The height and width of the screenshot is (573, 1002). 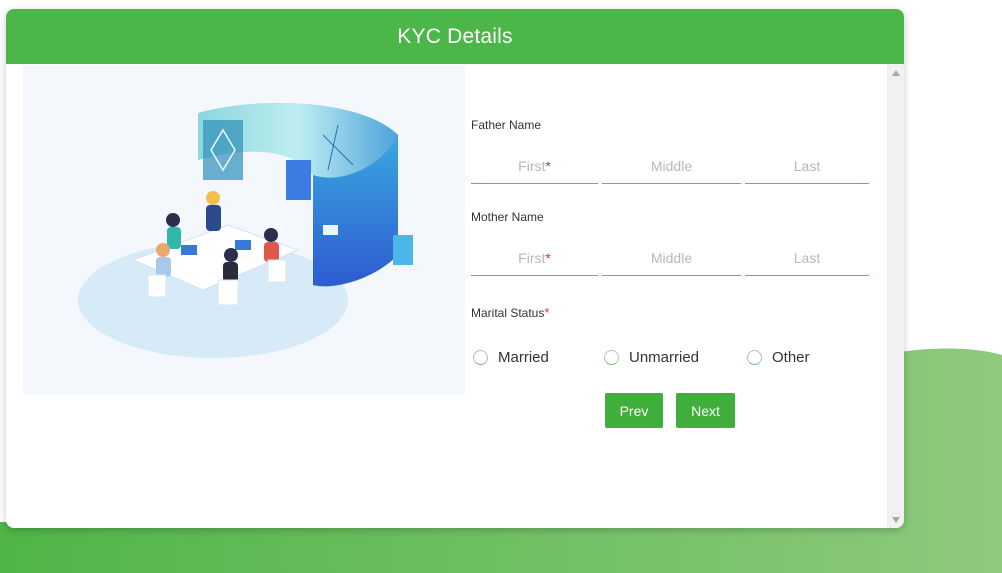 I want to click on scrollbar, so click(x=895, y=296).